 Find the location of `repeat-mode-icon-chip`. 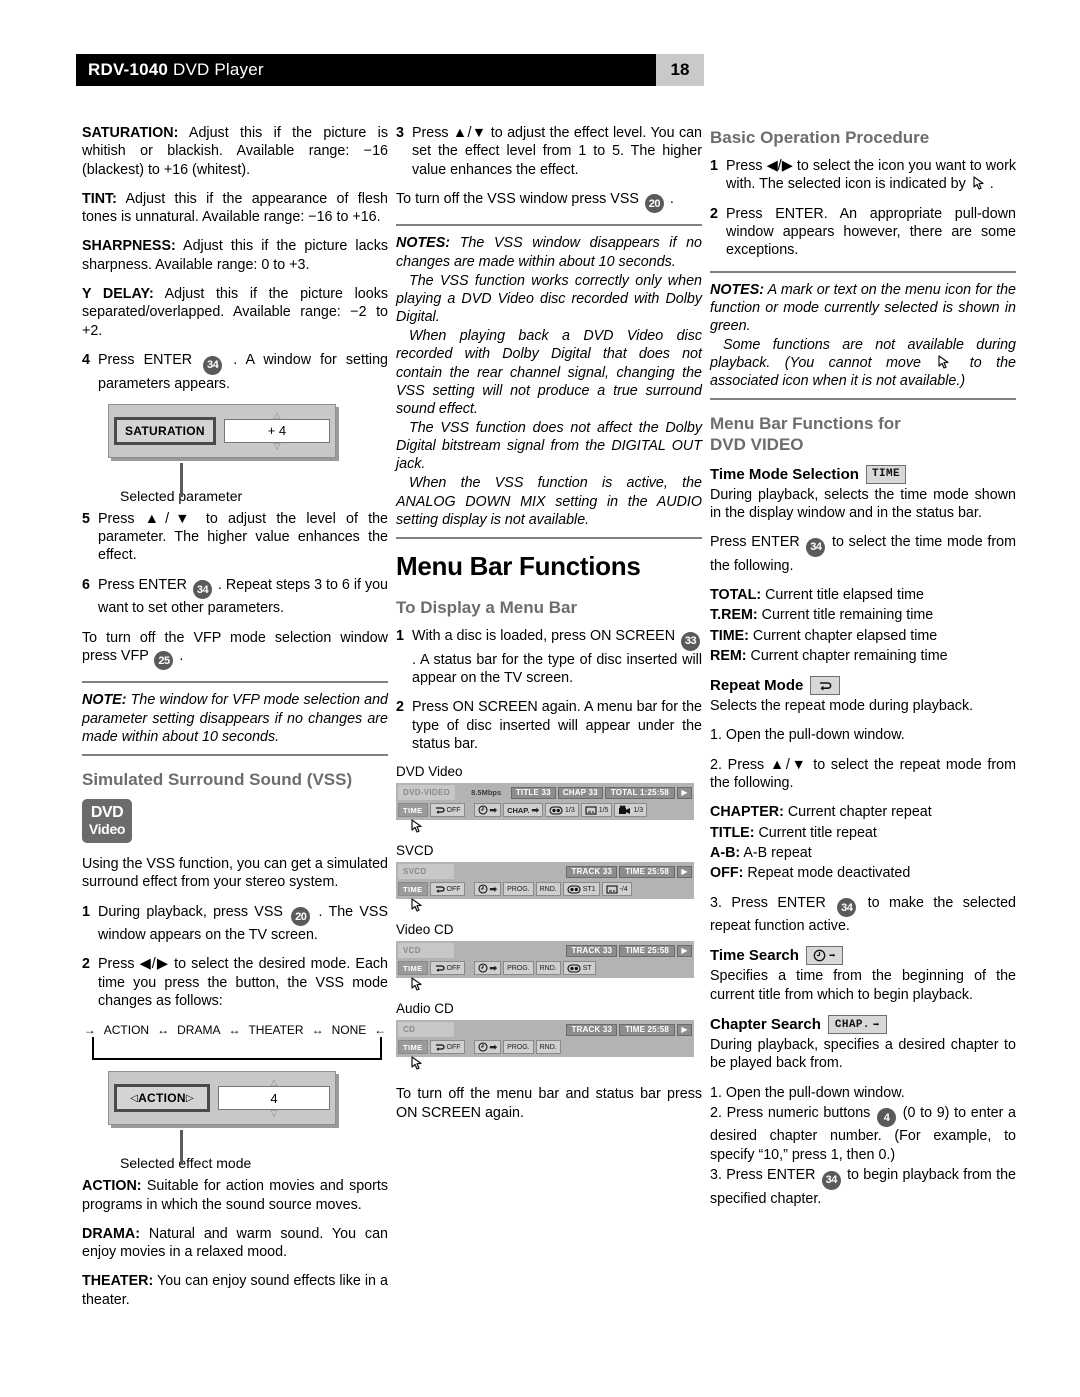

repeat-mode-icon-chip is located at coordinates (825, 686).